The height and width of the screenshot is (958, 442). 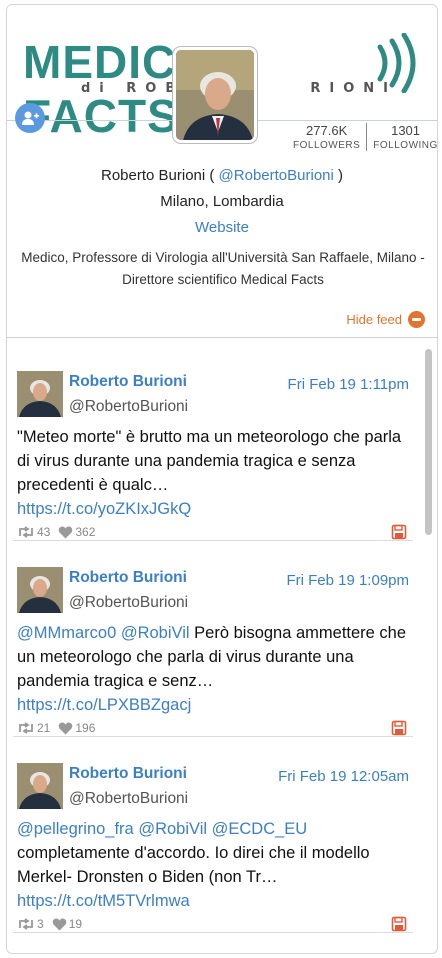 I want to click on tweet-link: https://t.co/tM5TVrlmwa, so click(x=103, y=901).